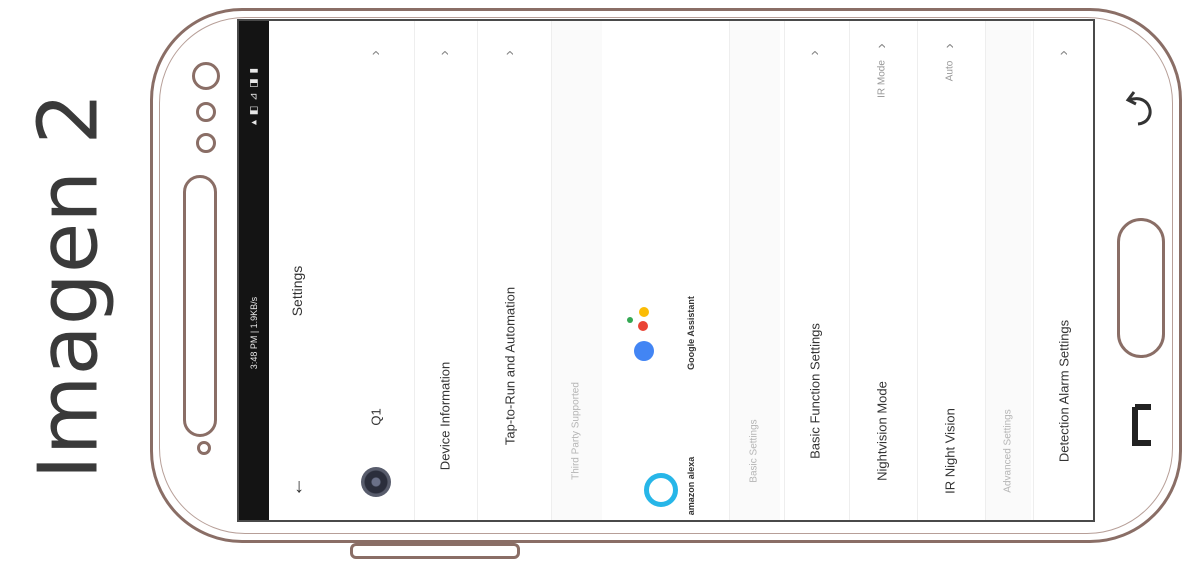  Describe the element at coordinates (691, 486) in the screenshot. I see `amazon-alexa-label: amazon alexa` at that location.